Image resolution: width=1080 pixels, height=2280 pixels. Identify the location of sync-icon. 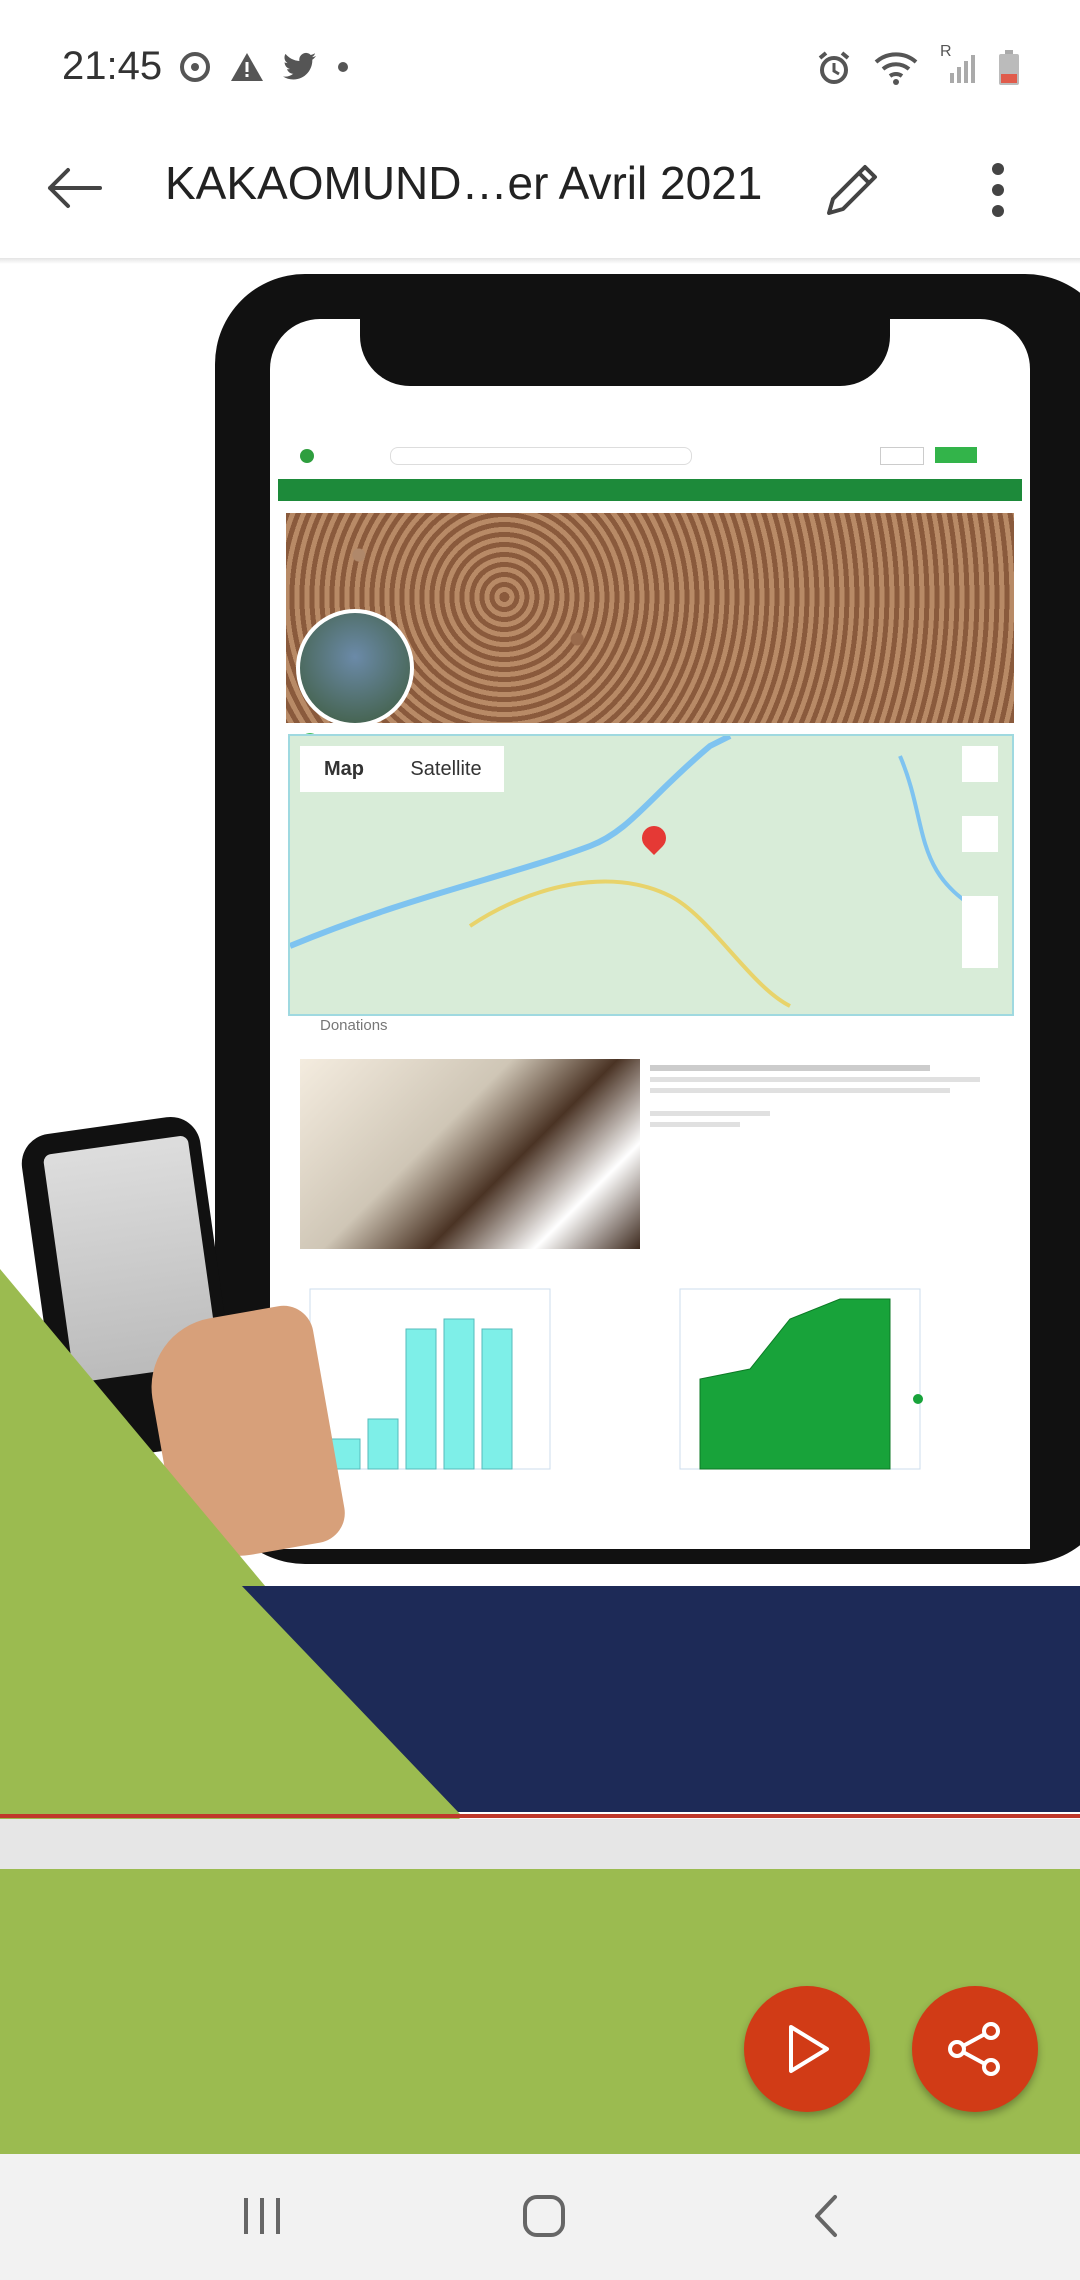
(195, 67).